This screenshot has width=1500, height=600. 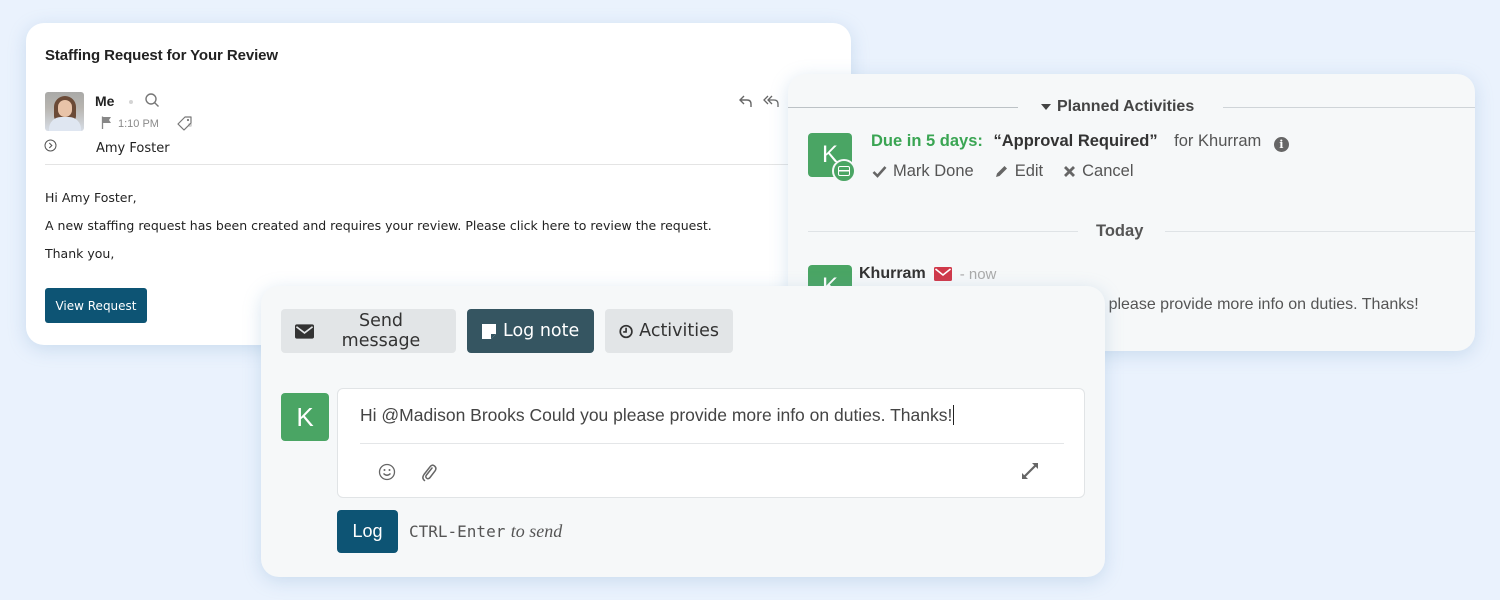 What do you see at coordinates (1120, 231) in the screenshot?
I see `date-separator: Today` at bounding box center [1120, 231].